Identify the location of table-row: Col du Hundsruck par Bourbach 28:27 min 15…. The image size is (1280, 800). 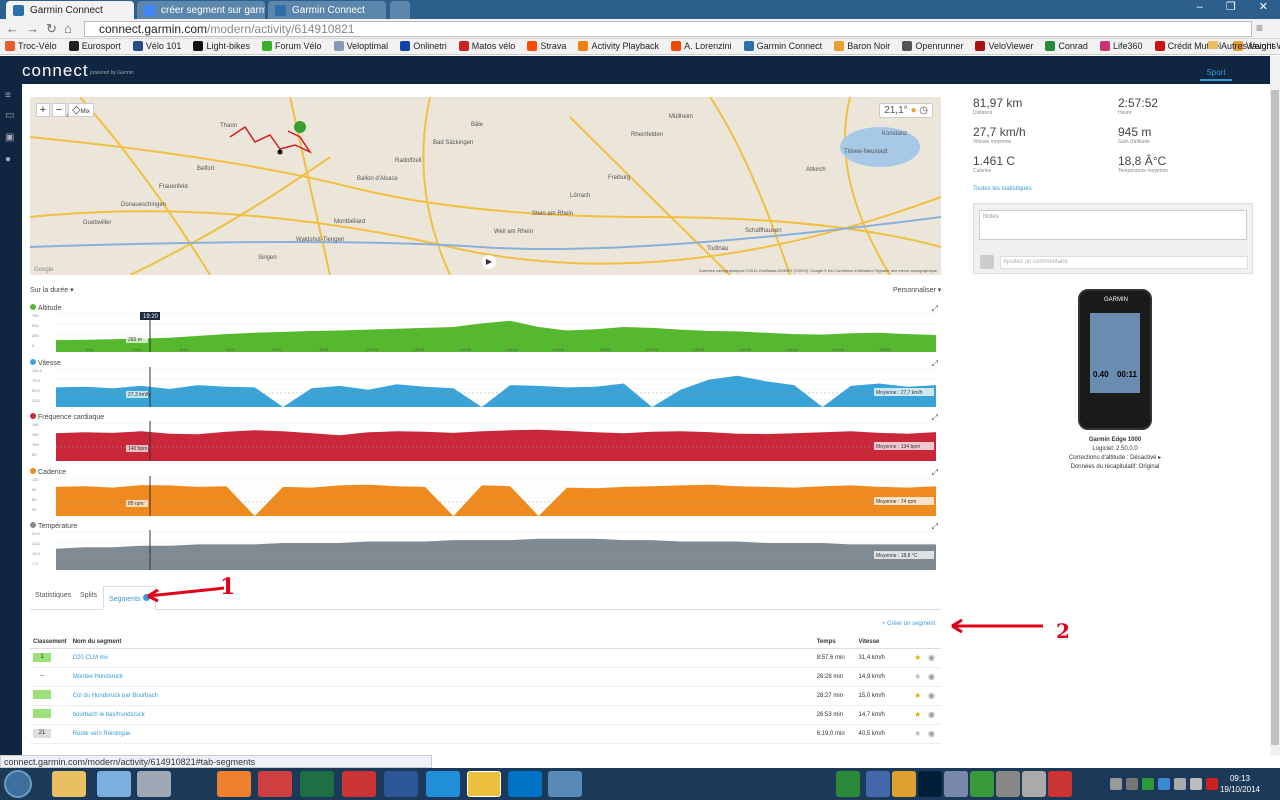
(485, 696).